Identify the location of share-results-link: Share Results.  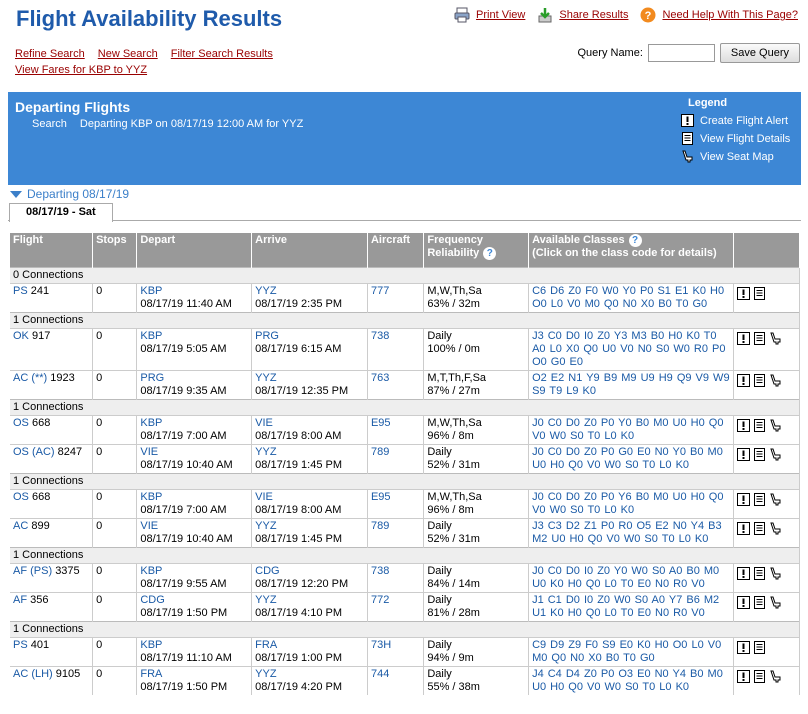
(582, 15).